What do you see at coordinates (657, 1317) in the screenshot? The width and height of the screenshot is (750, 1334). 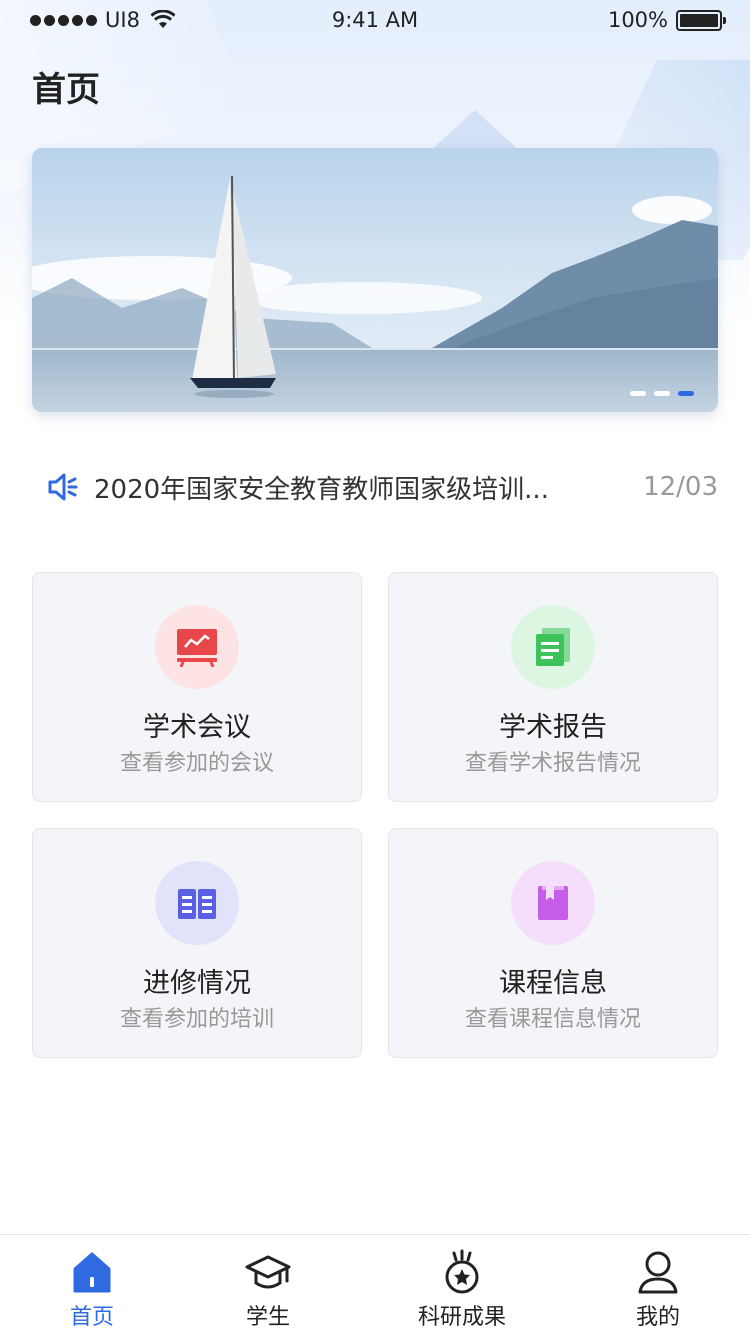 I see `tab-label: 我的` at bounding box center [657, 1317].